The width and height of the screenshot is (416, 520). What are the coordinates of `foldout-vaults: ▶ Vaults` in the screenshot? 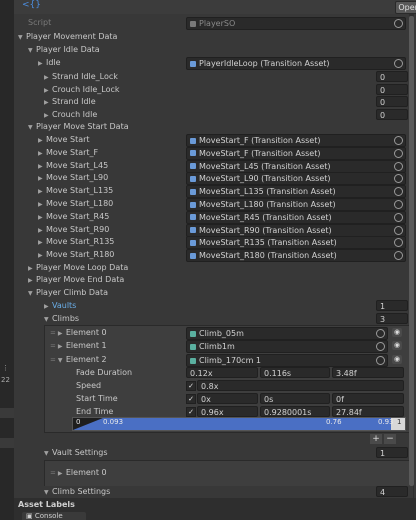 It's located at (60, 306).